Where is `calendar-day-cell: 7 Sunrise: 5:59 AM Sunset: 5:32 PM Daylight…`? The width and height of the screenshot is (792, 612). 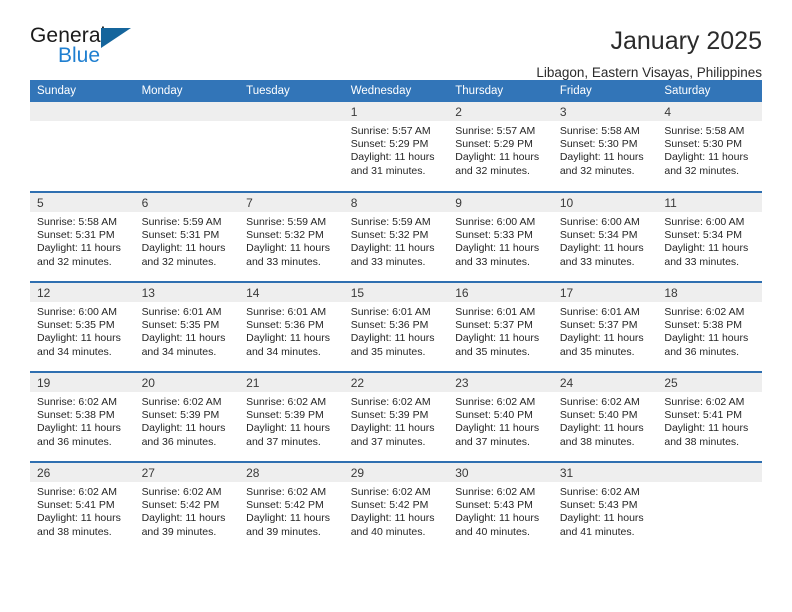 calendar-day-cell: 7 Sunrise: 5:59 AM Sunset: 5:32 PM Daylight… is located at coordinates (291, 236).